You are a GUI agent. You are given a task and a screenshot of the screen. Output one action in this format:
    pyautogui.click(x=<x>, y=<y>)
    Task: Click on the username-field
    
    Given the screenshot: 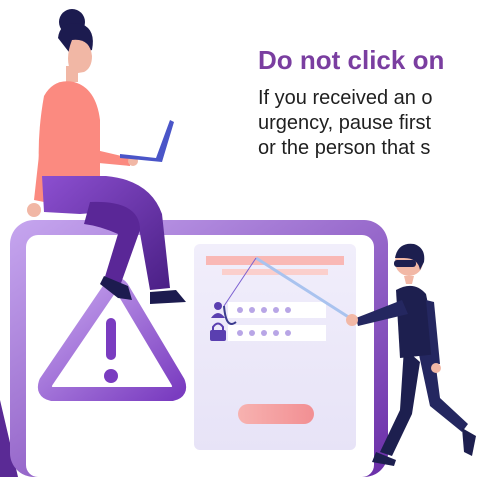 What is the action you would take?
    pyautogui.click(x=277, y=310)
    